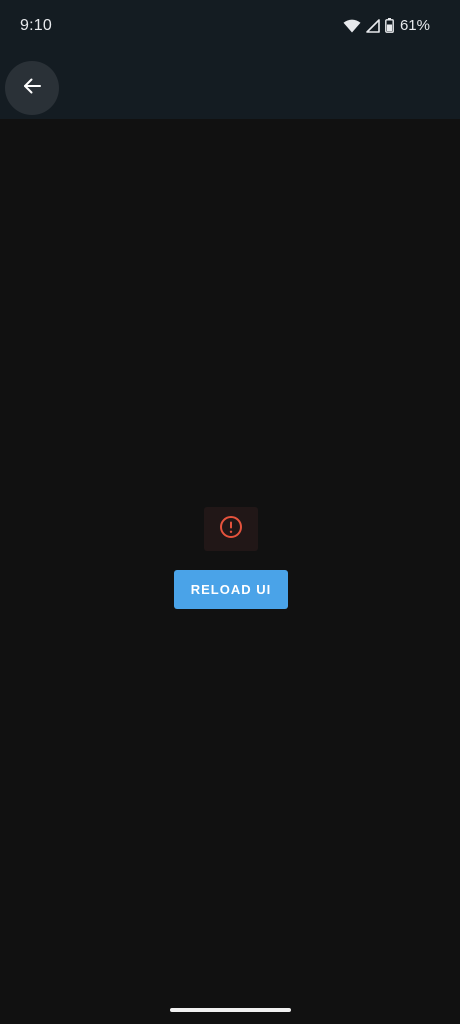 This screenshot has width=460, height=1024. What do you see at coordinates (230, 1010) in the screenshot?
I see `home-indicator` at bounding box center [230, 1010].